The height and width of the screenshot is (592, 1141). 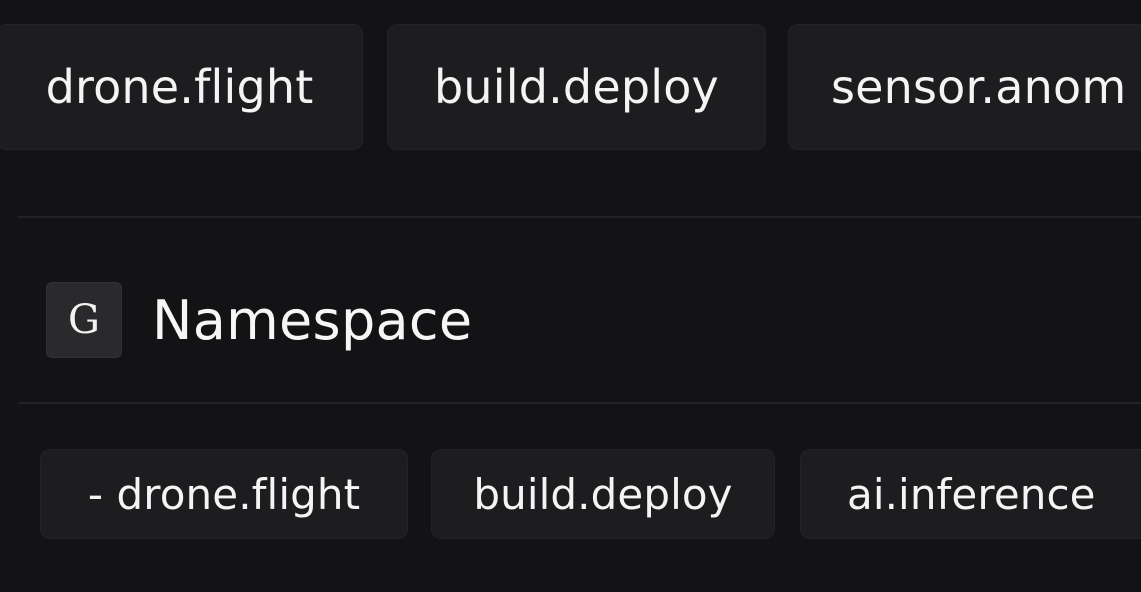 What do you see at coordinates (84, 320) in the screenshot?
I see `namespace-icon: G` at bounding box center [84, 320].